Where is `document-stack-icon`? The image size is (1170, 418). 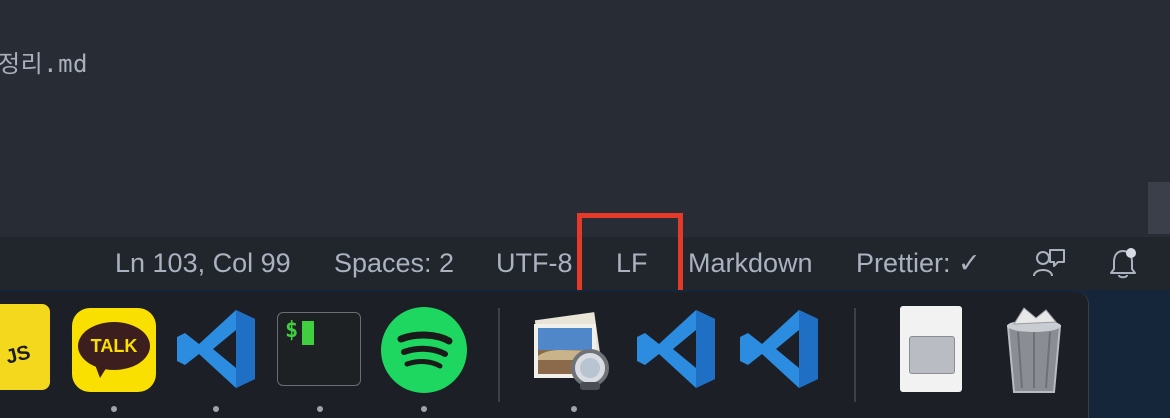
document-stack-icon is located at coordinates (931, 349).